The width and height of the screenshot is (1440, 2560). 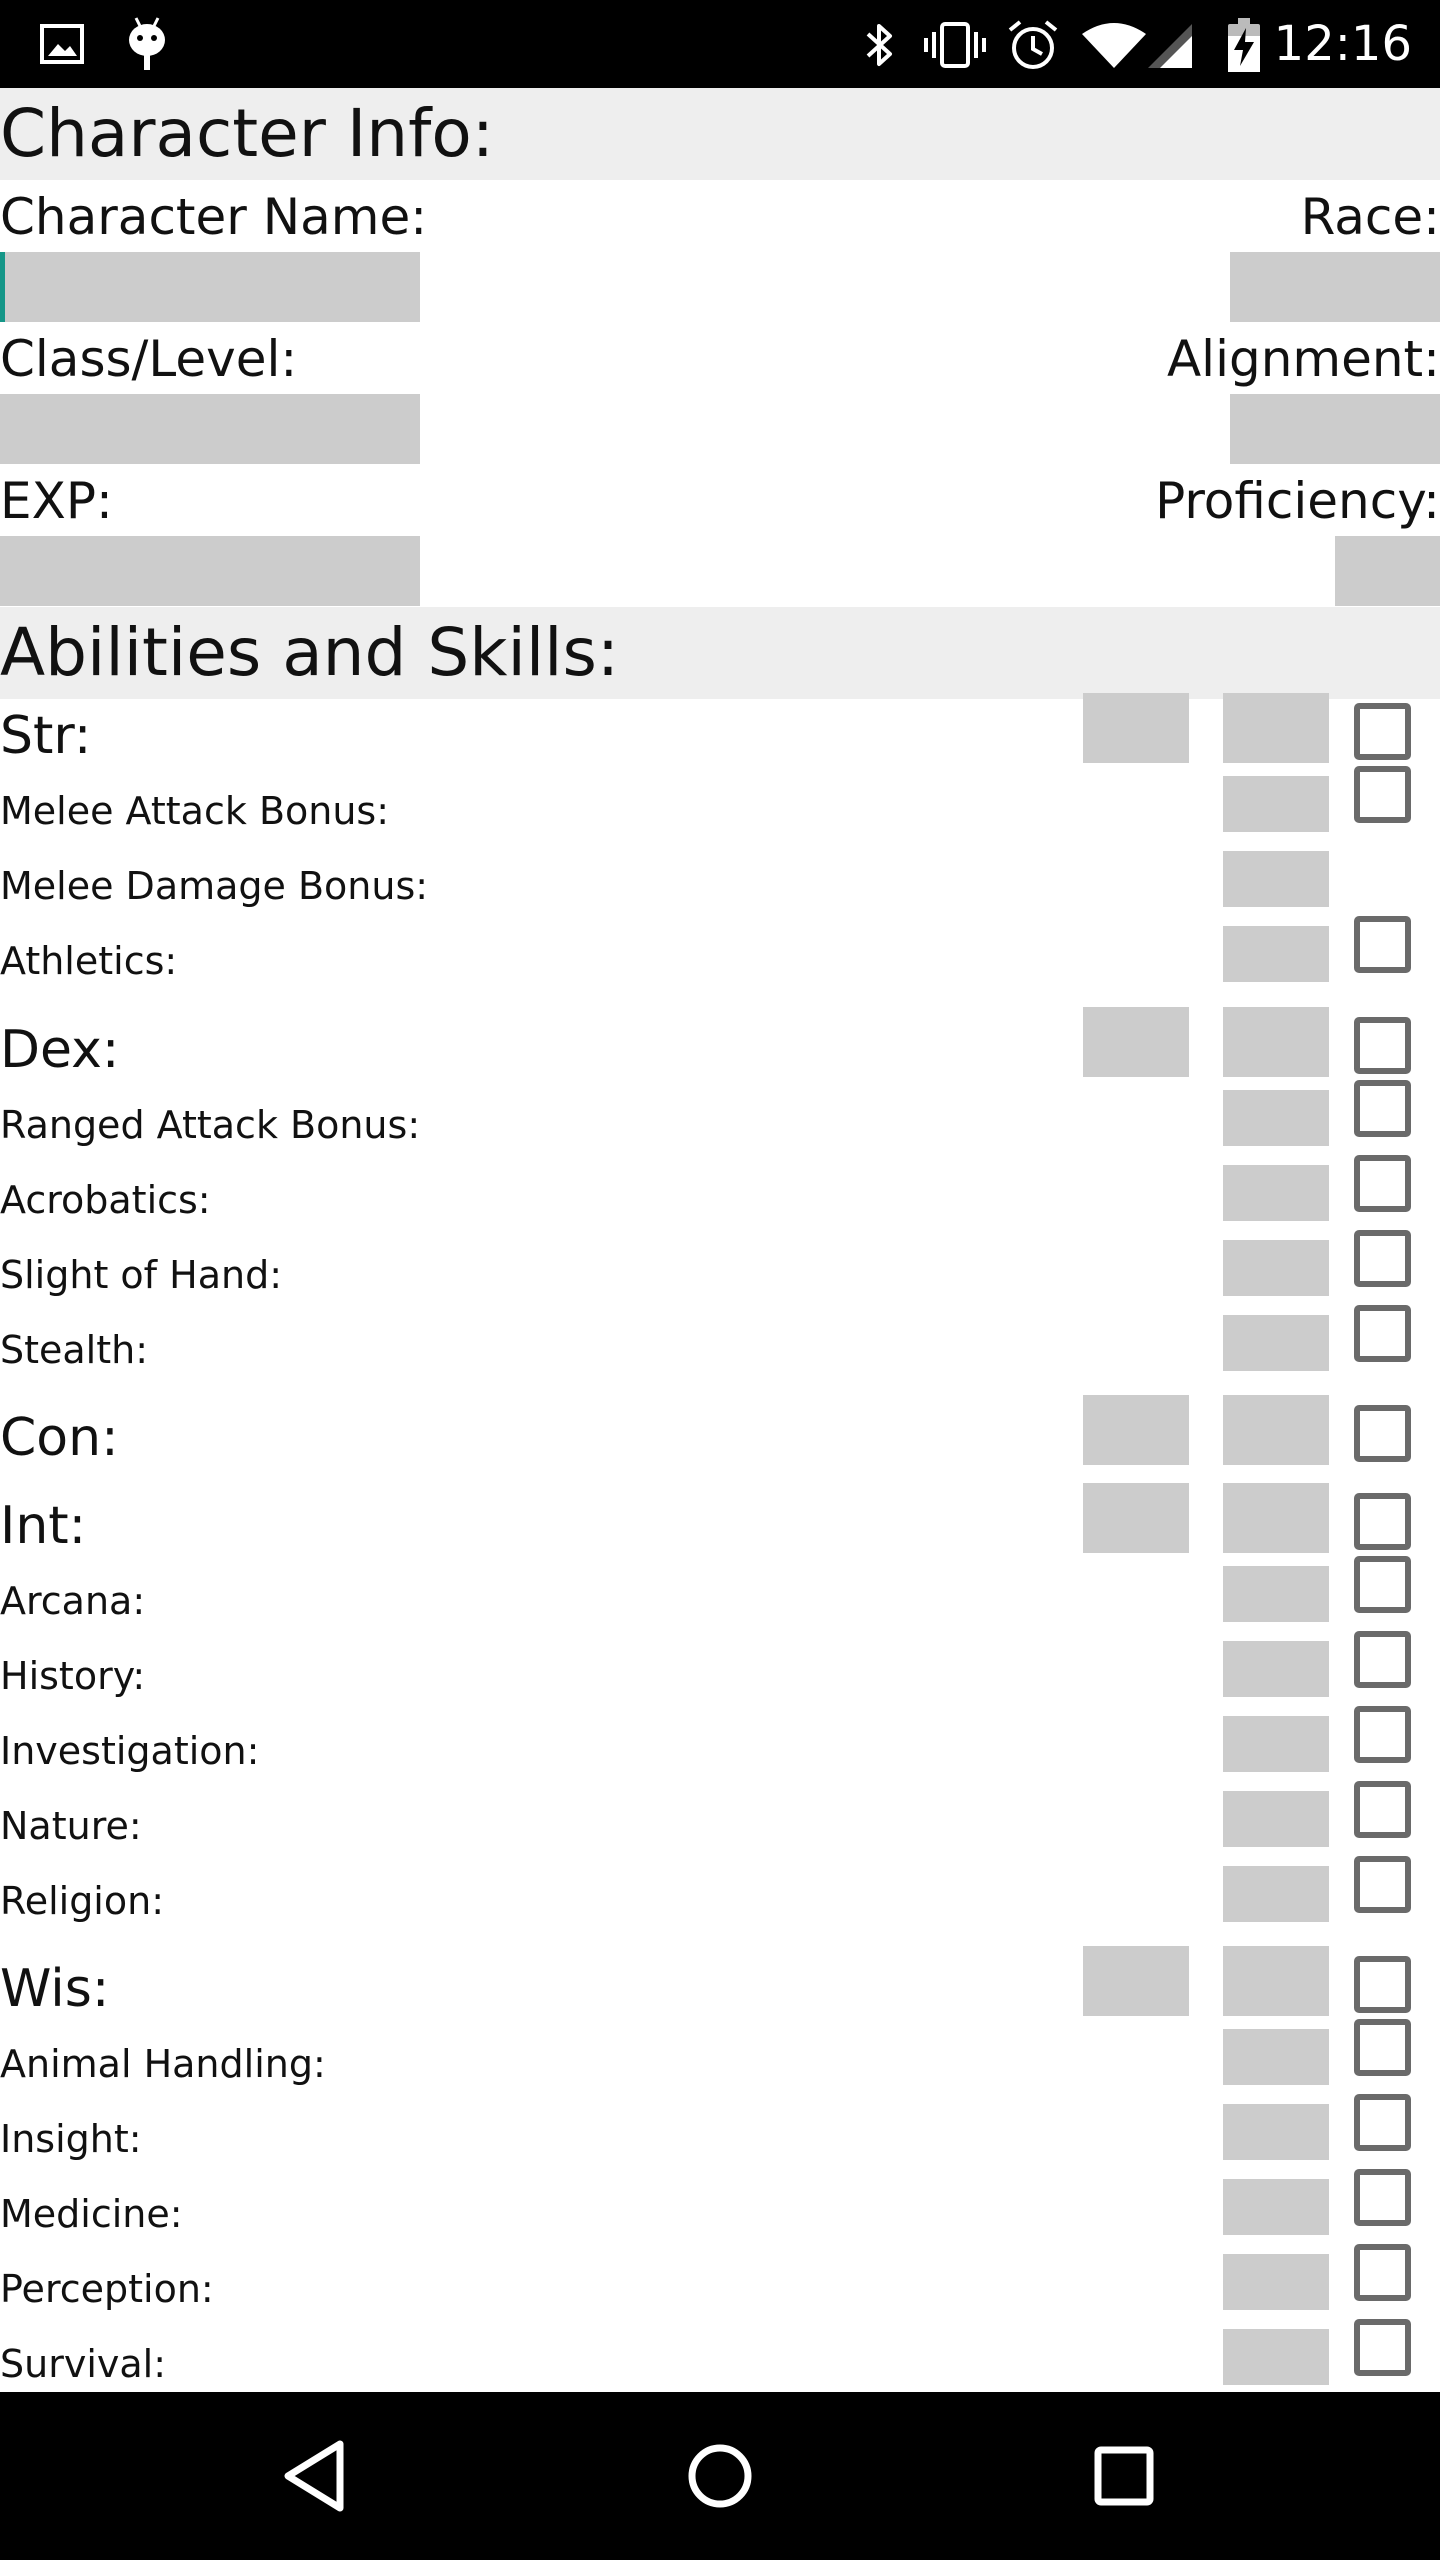 I want to click on character-name-field, so click(x=210, y=287).